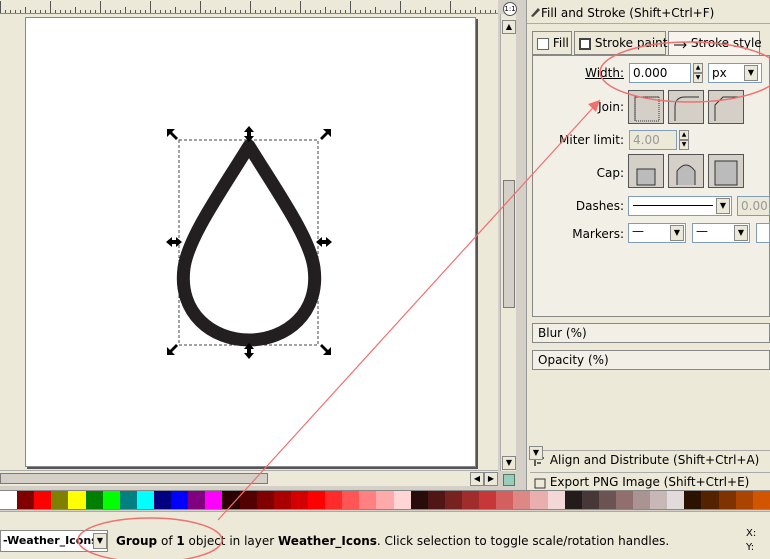  What do you see at coordinates (715, 43) in the screenshot?
I see `tab-stroke-style: Stroke style` at bounding box center [715, 43].